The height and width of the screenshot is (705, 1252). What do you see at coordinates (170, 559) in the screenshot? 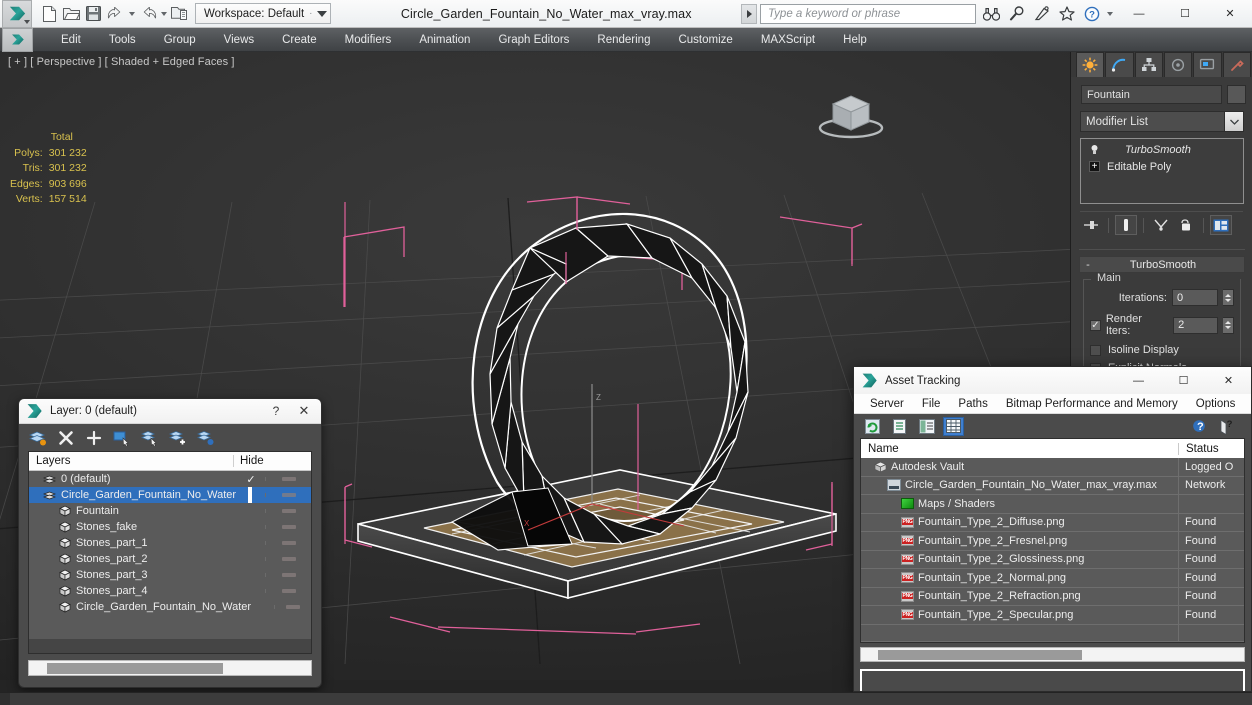
I see `table-row: Stones_part_2` at bounding box center [170, 559].